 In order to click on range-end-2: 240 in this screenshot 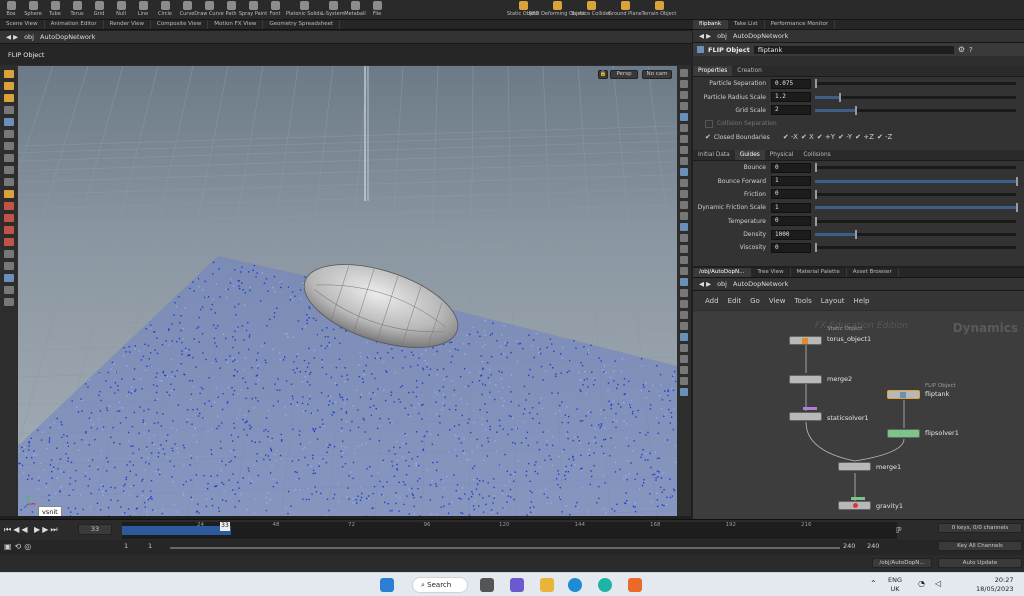, I will do `click(873, 546)`.